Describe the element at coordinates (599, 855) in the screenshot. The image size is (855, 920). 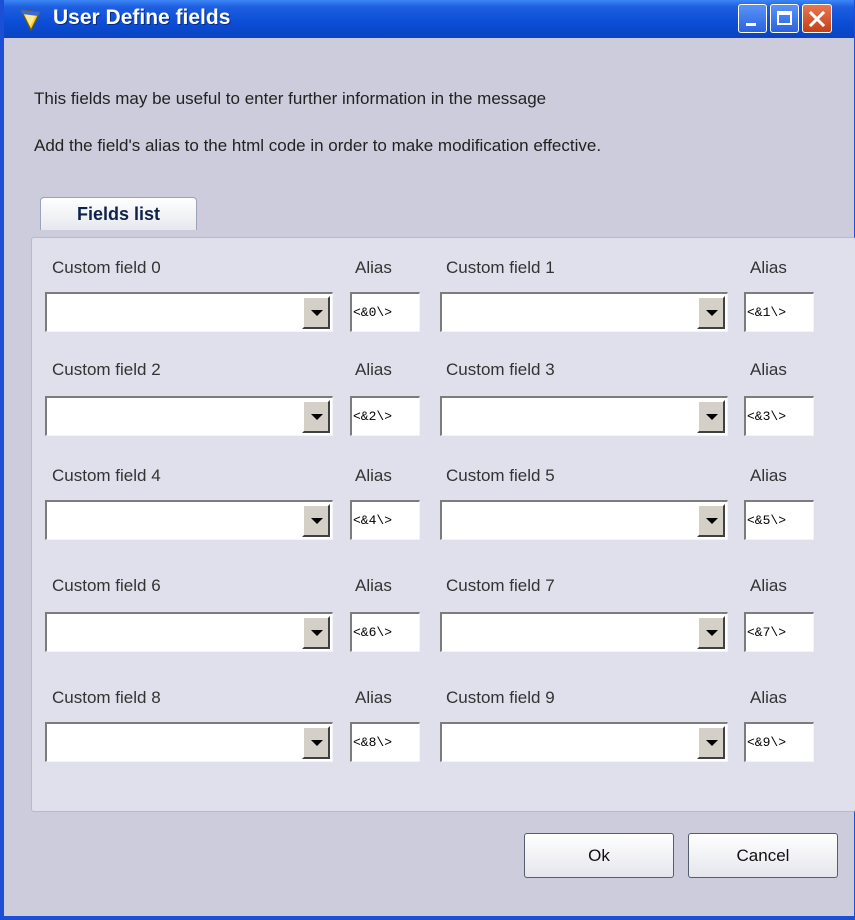
I see `ok-button: Ok` at that location.